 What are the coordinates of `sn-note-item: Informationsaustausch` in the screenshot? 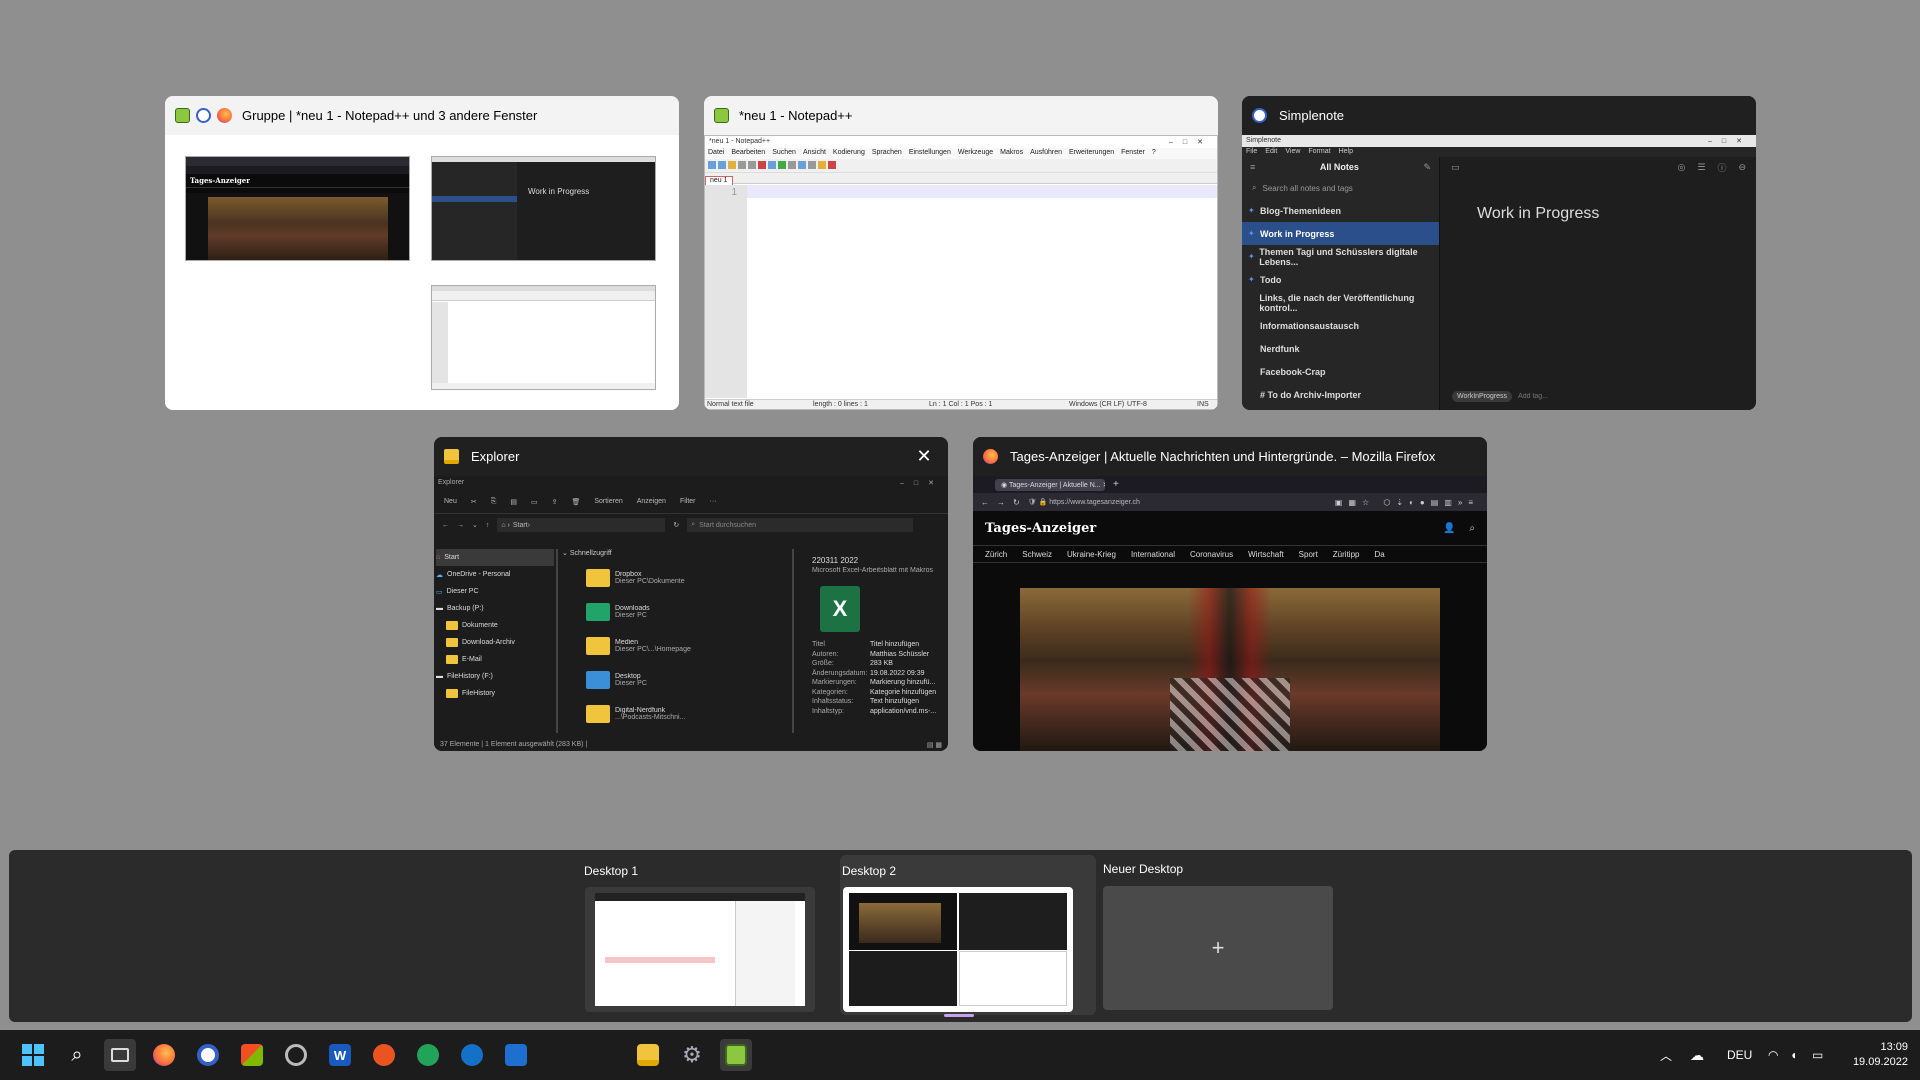 It's located at (1340, 325).